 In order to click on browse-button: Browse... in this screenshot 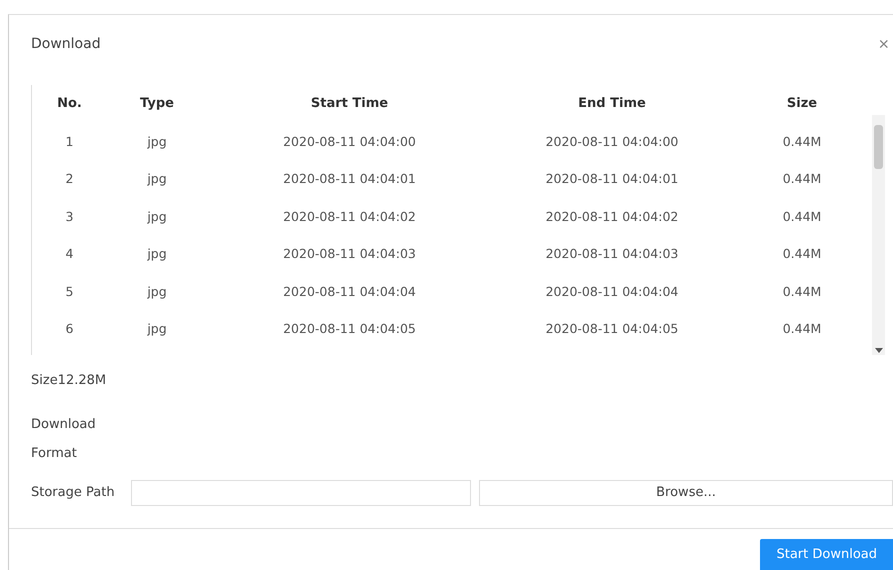, I will do `click(686, 493)`.